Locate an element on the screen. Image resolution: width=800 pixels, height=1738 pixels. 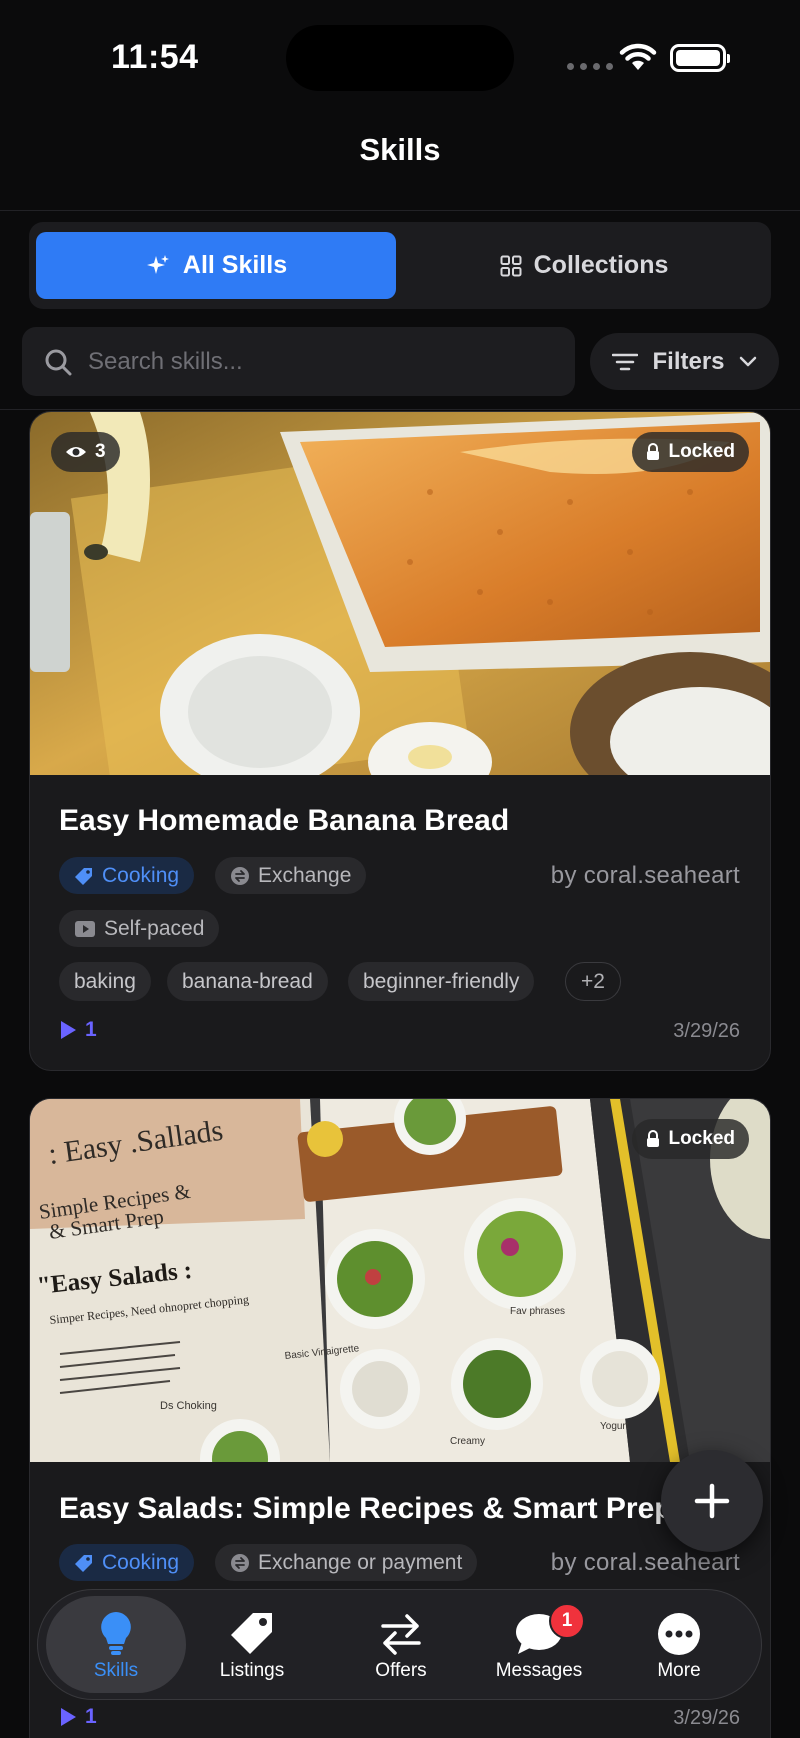
status-bar: 11:54 is located at coordinates (400, 55).